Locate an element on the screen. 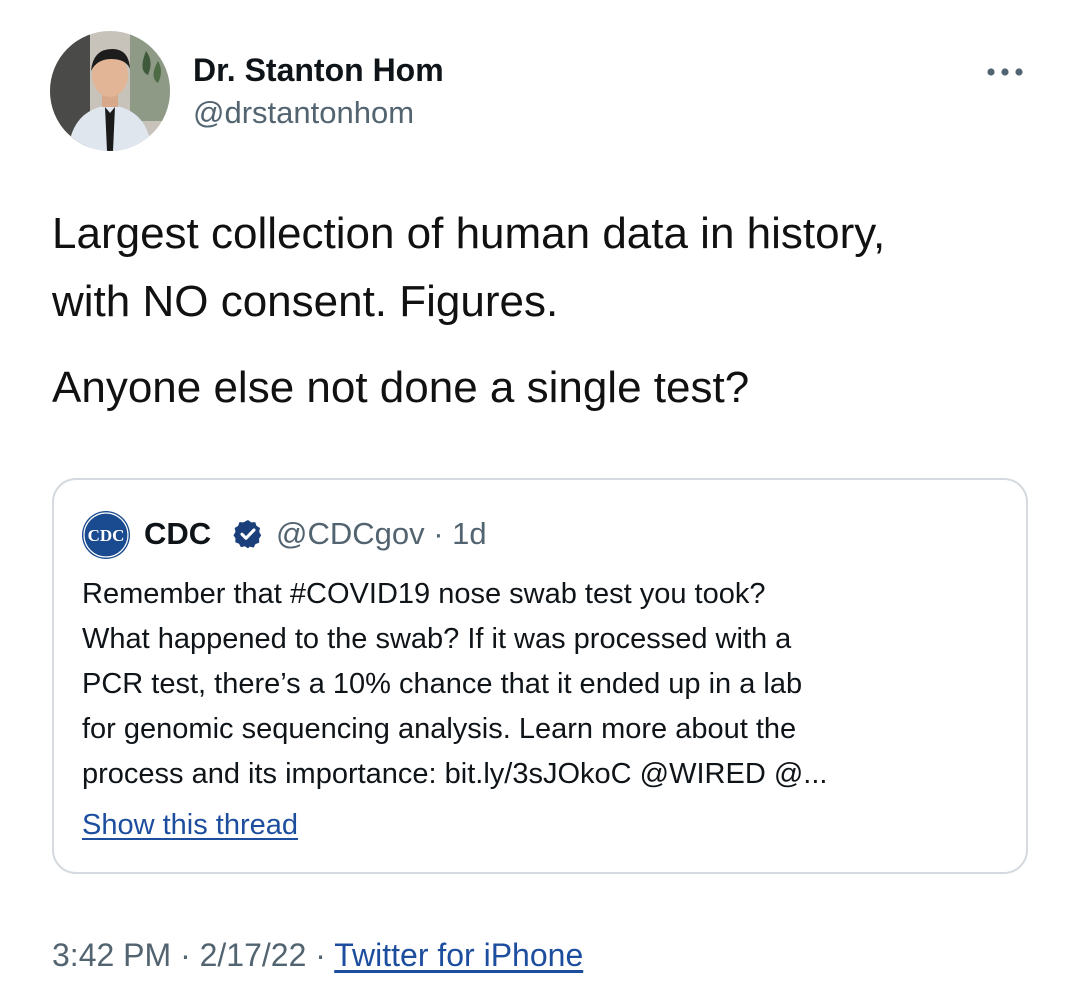 This screenshot has width=1080, height=987. tweet-meta: 3:42 PM · 2/17/22 · Twitter for iPhone is located at coordinates (317, 955).